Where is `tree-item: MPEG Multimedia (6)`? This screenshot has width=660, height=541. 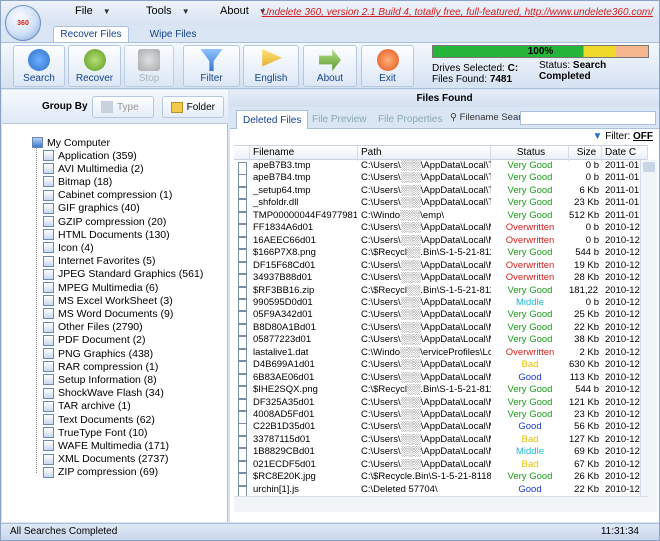 tree-item: MPEG Multimedia (6) is located at coordinates (100, 287).